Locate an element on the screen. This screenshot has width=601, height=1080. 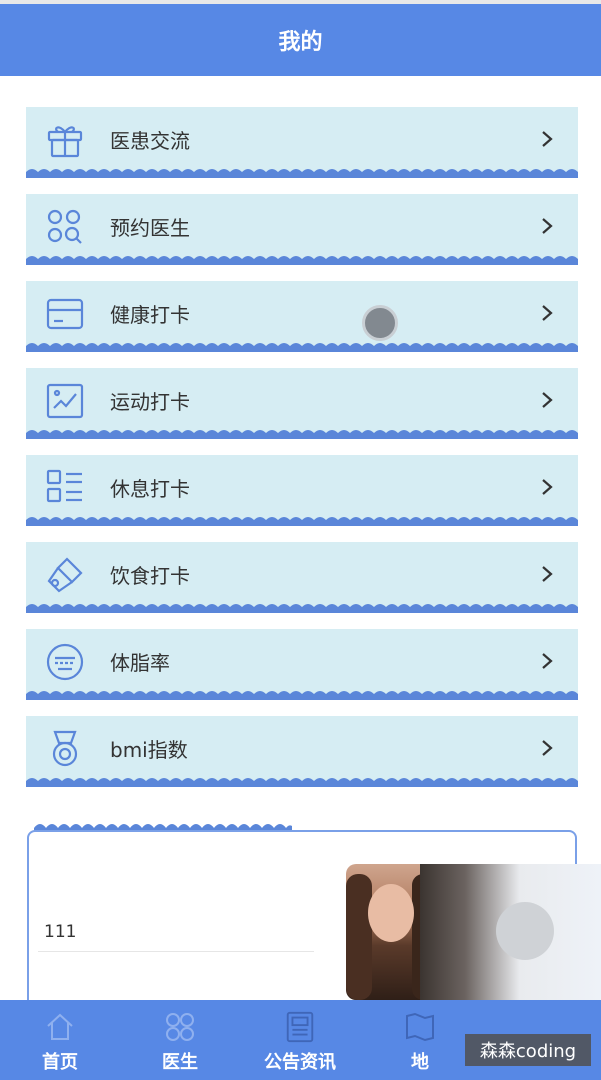
menu-item-label: 健康打卡 is located at coordinates (150, 315).